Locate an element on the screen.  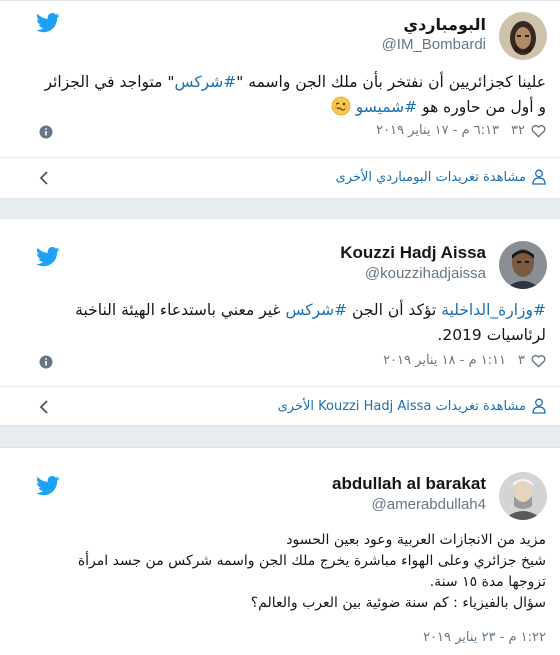
tweet-timestamp: ١:١١ م - ١٨ يناير ٢٠١٩ is located at coordinates (444, 360).